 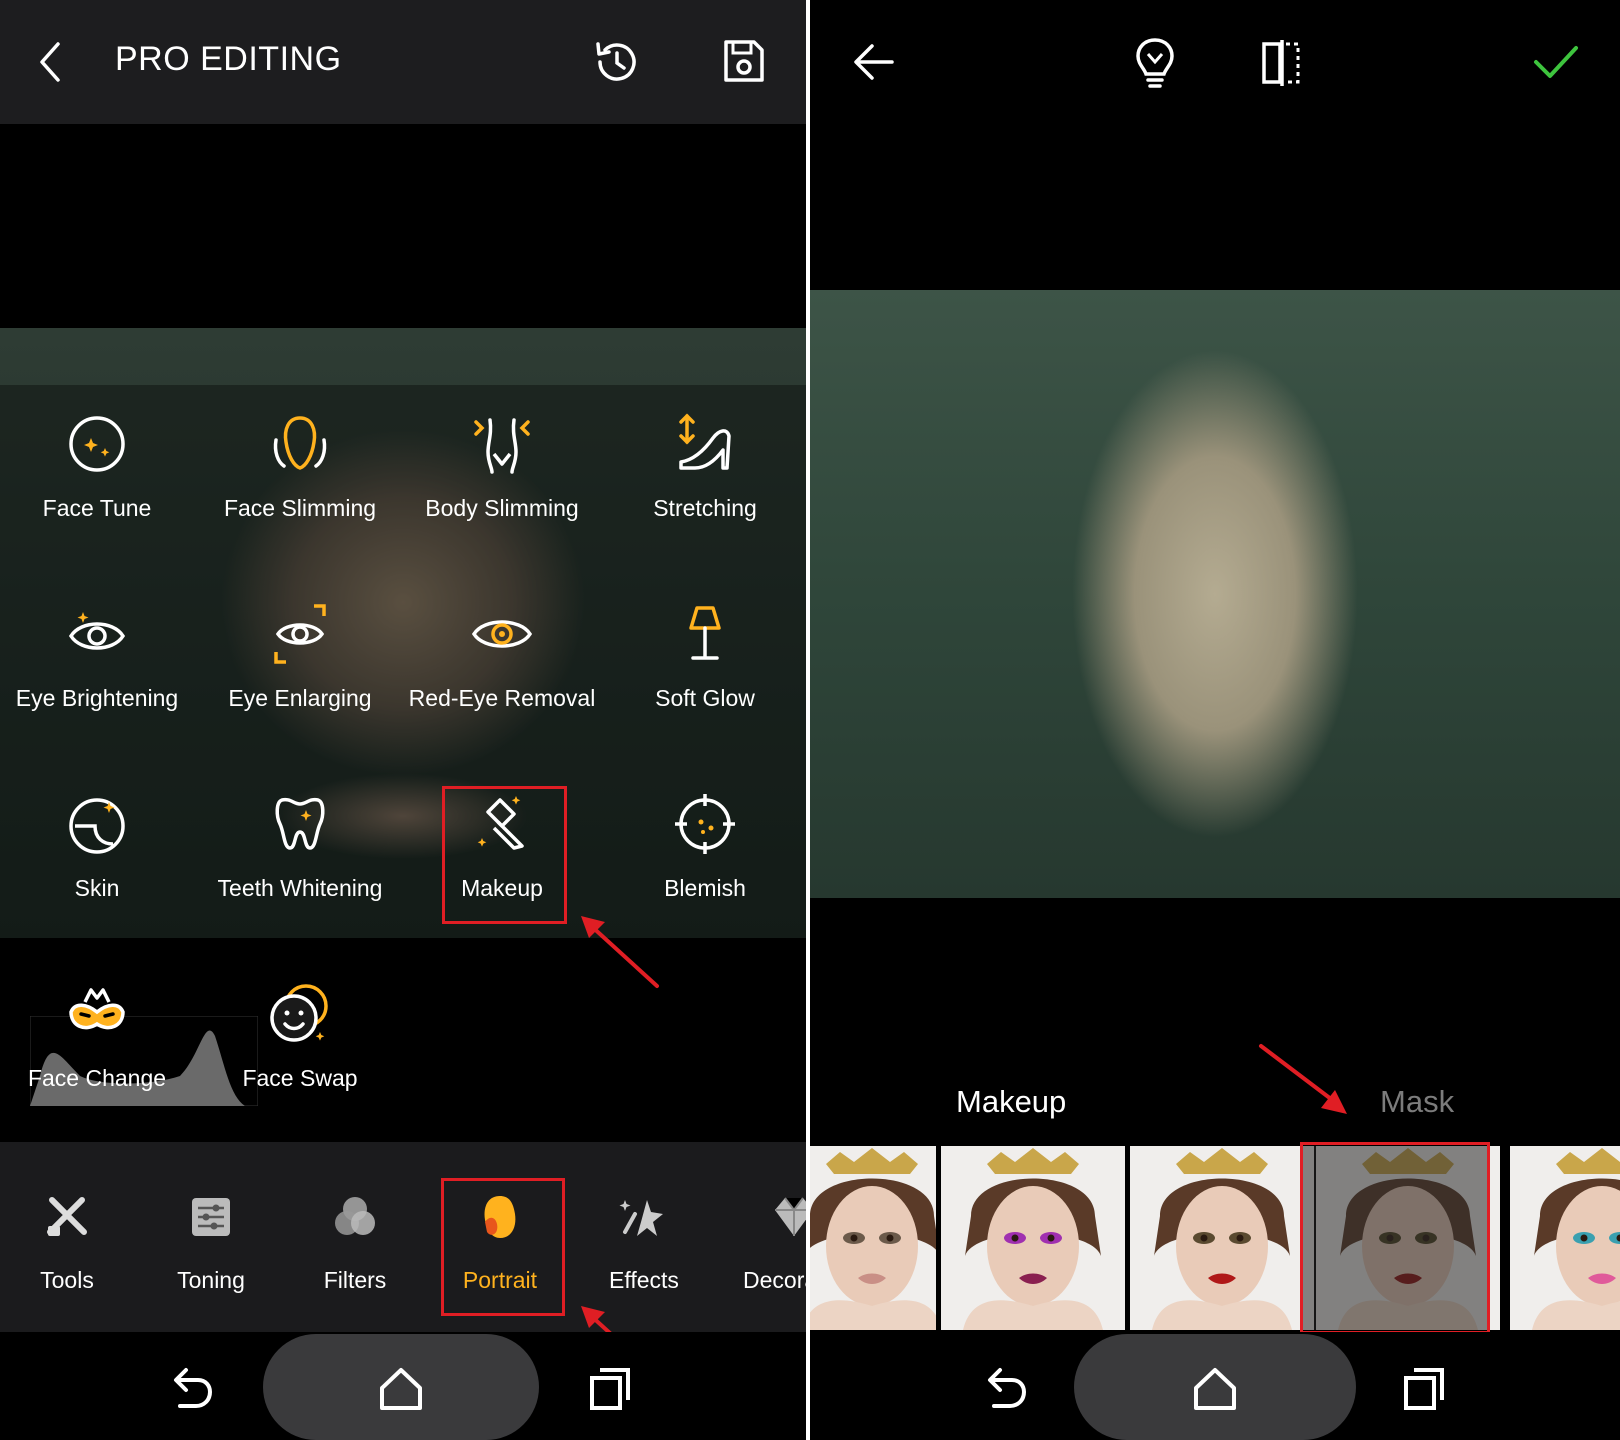 I want to click on teeth-whitening-icon, so click(x=300, y=823).